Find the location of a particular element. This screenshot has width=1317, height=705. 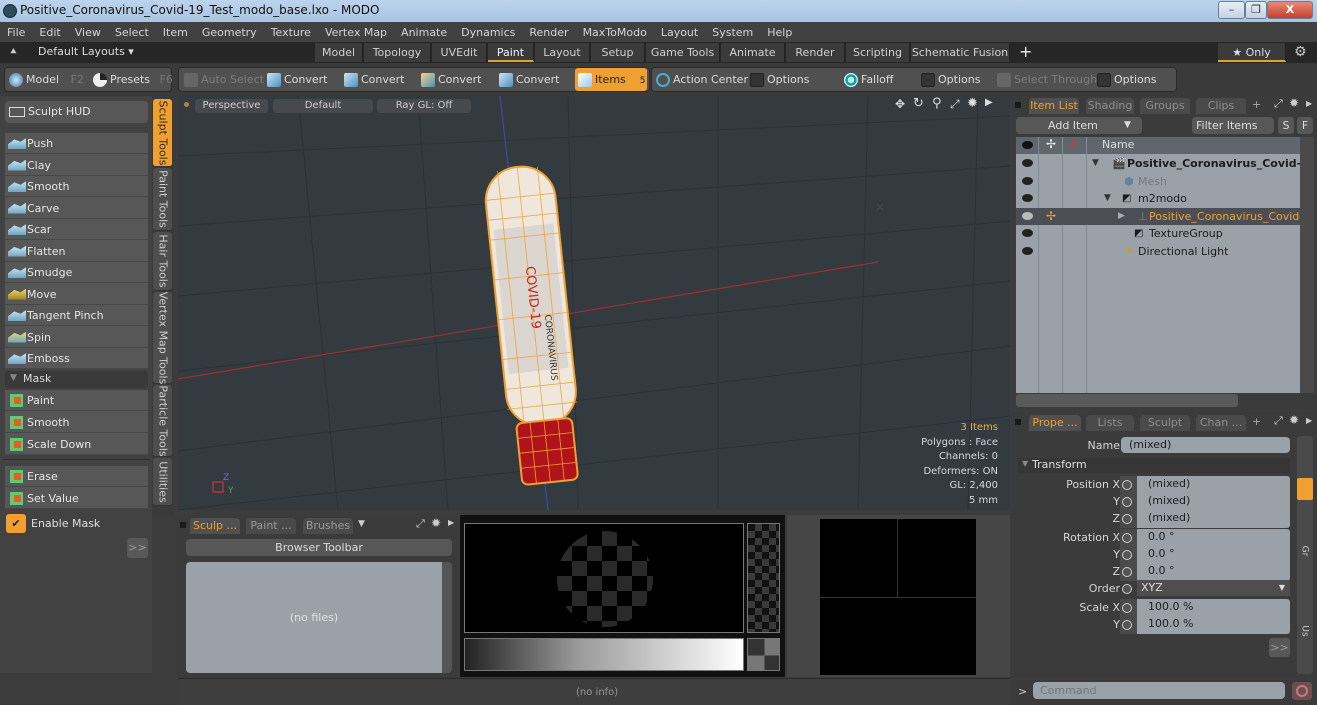

close-button: X is located at coordinates (1290, 10).